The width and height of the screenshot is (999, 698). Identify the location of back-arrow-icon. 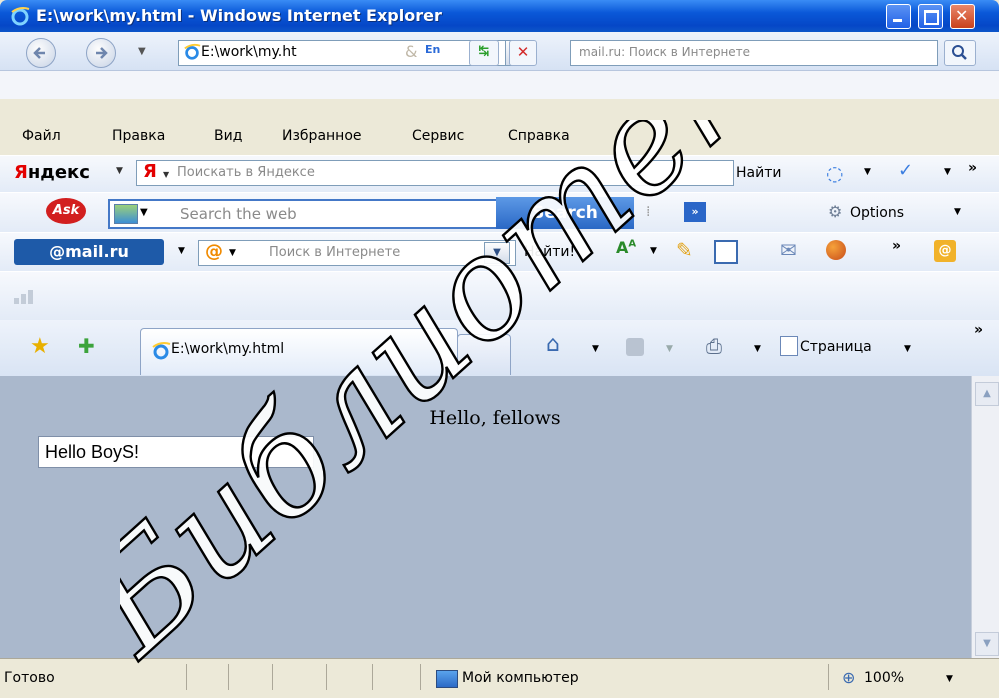
(39, 53).